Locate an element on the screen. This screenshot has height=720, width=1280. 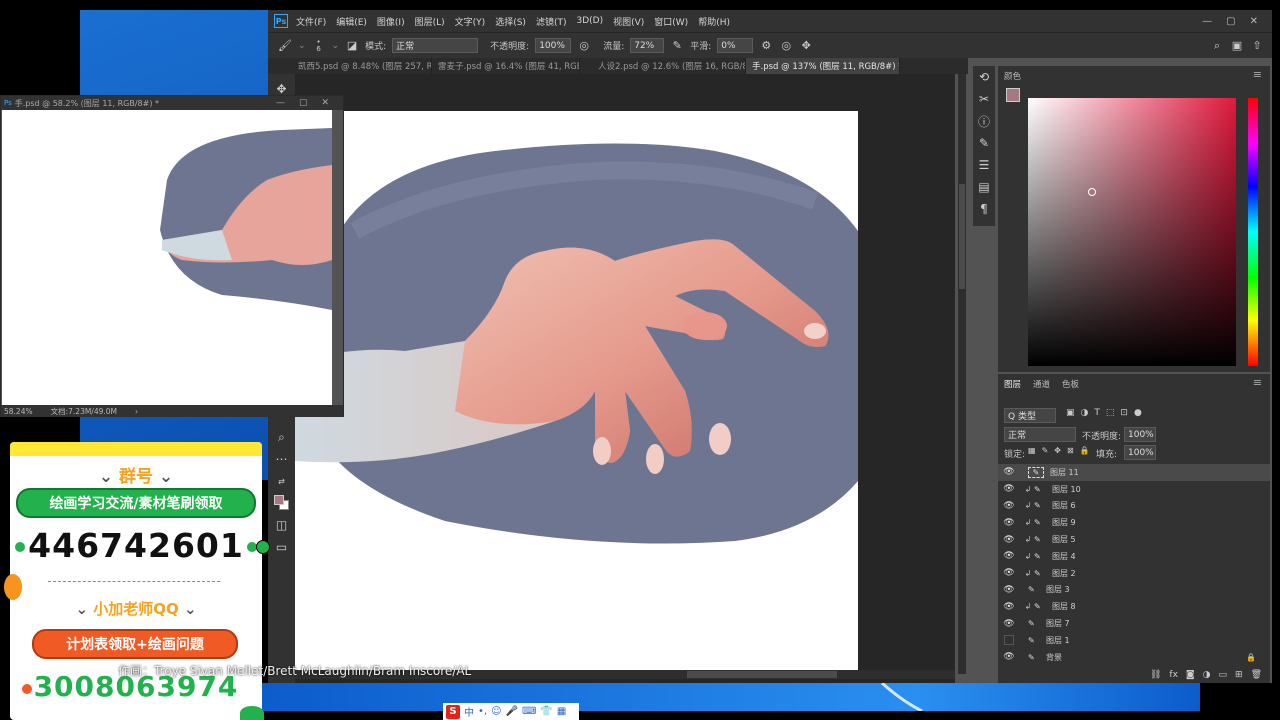
foreground-color-swatch is located at coordinates (1013, 95).